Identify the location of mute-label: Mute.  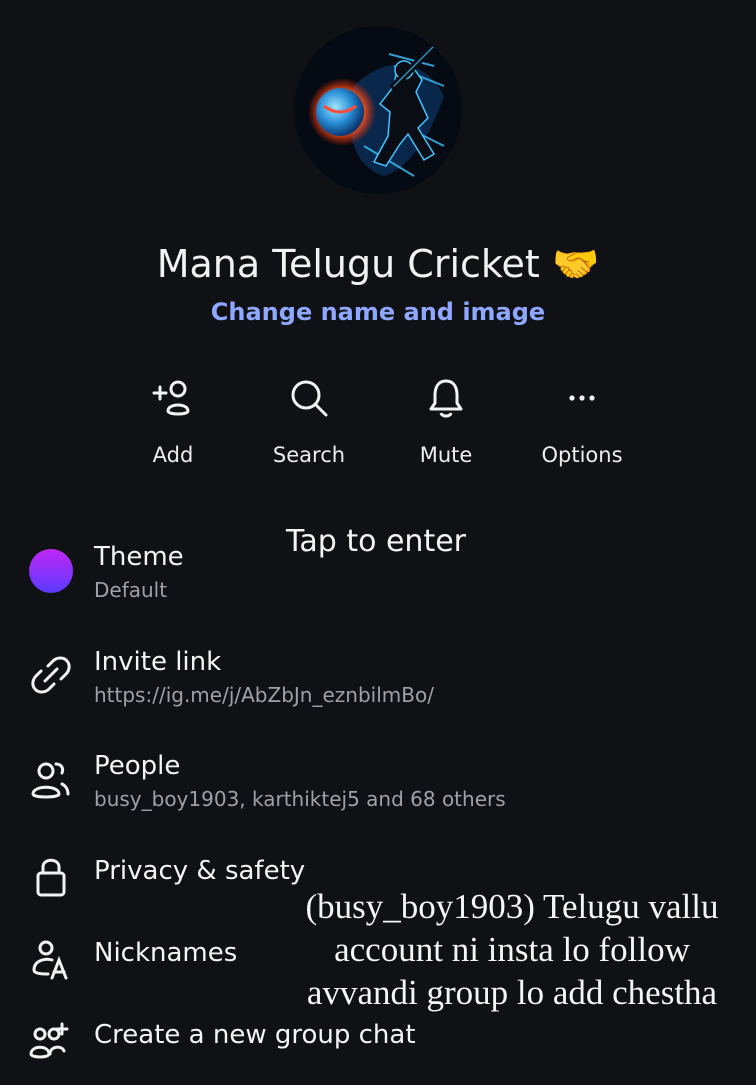
(446, 455).